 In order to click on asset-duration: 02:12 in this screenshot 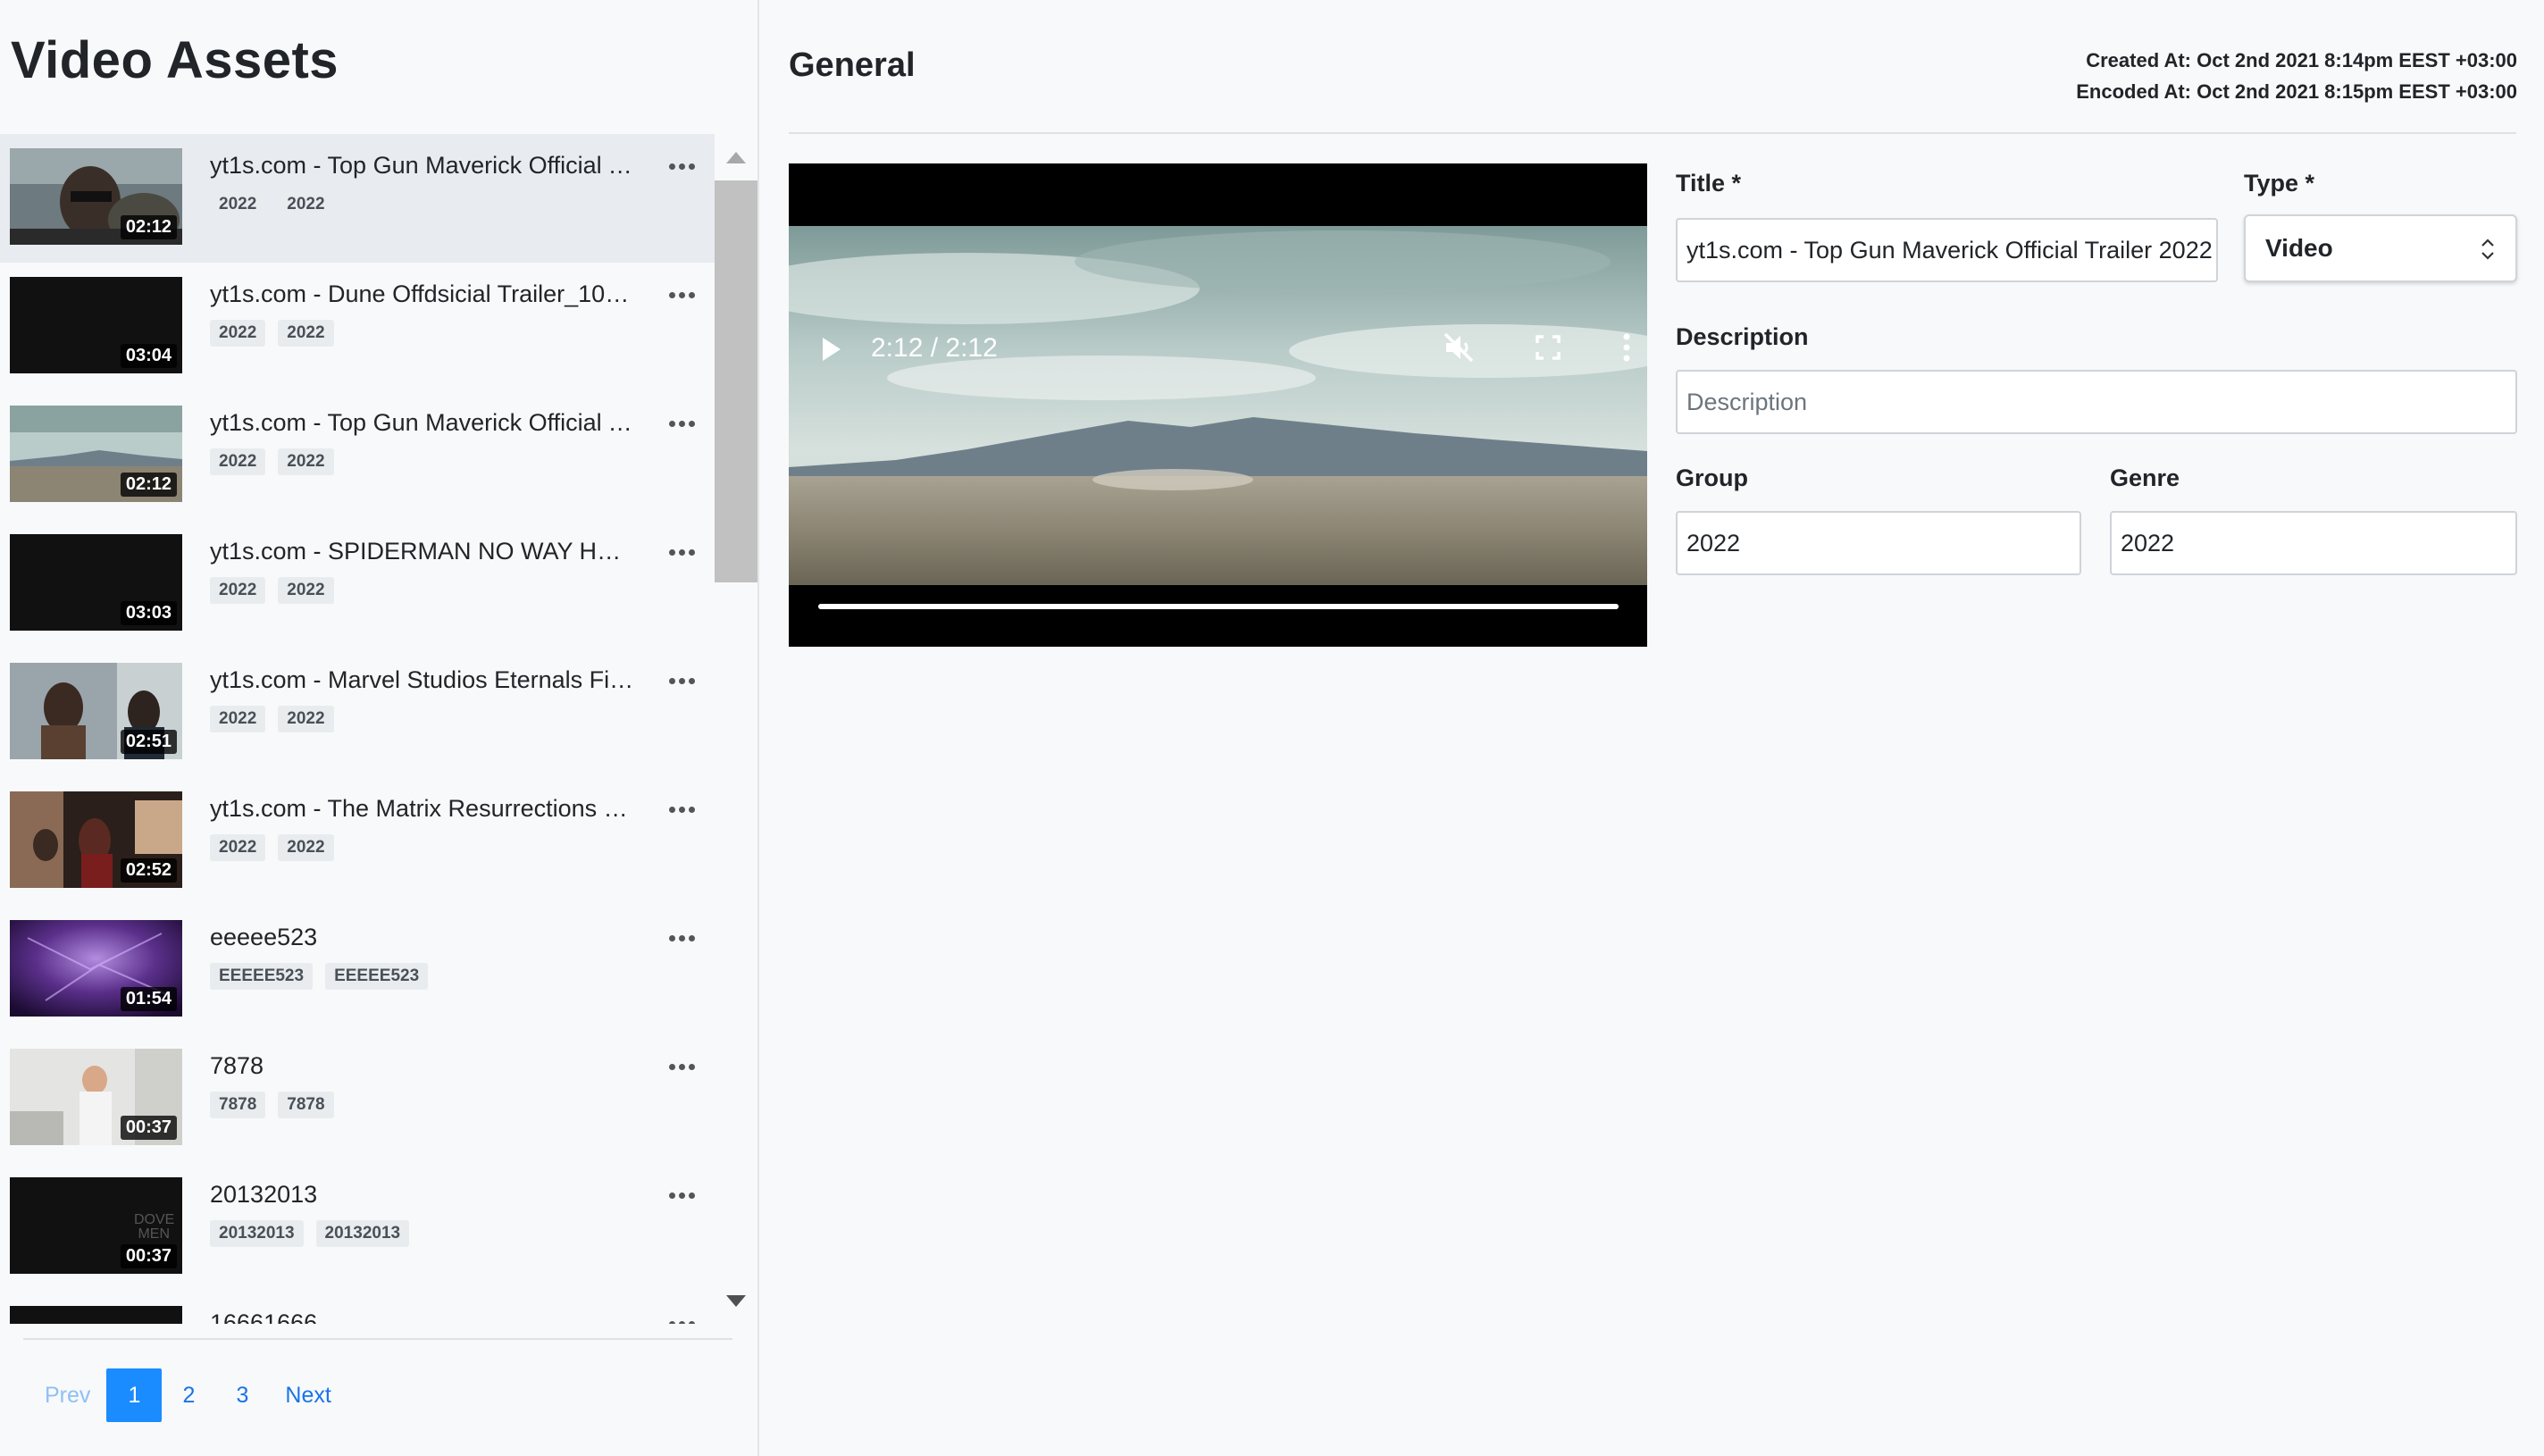, I will do `click(148, 485)`.